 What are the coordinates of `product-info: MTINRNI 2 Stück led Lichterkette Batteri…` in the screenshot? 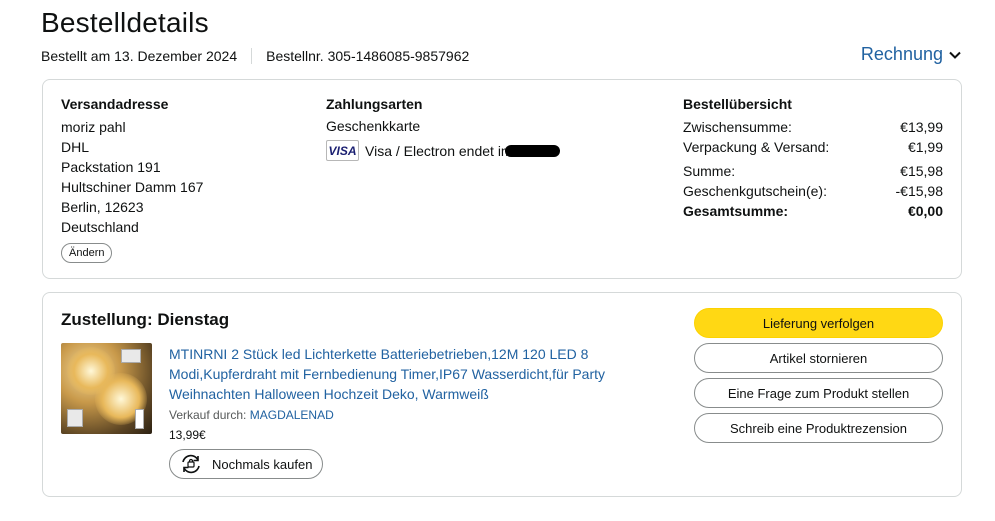 It's located at (399, 412).